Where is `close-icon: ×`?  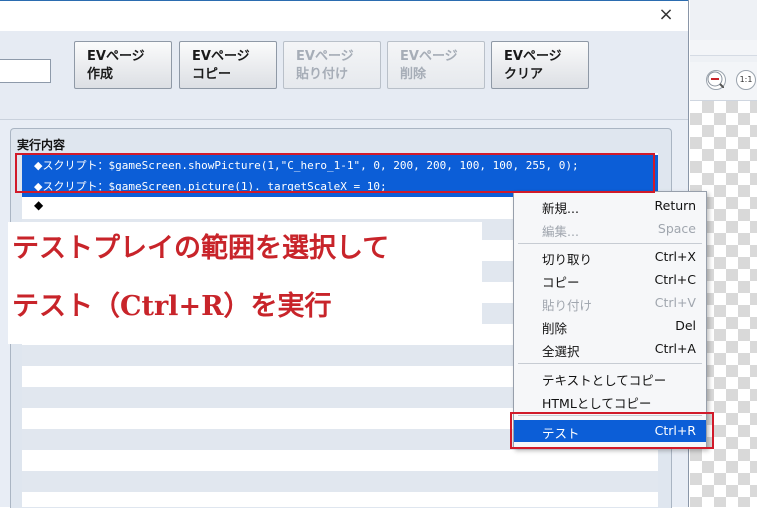 close-icon: × is located at coordinates (666, 15).